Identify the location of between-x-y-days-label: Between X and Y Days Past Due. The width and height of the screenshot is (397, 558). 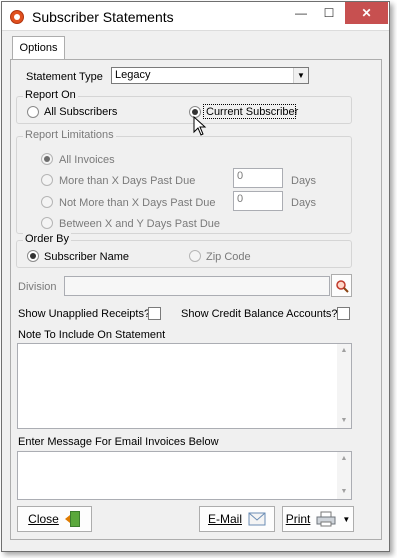
(140, 224).